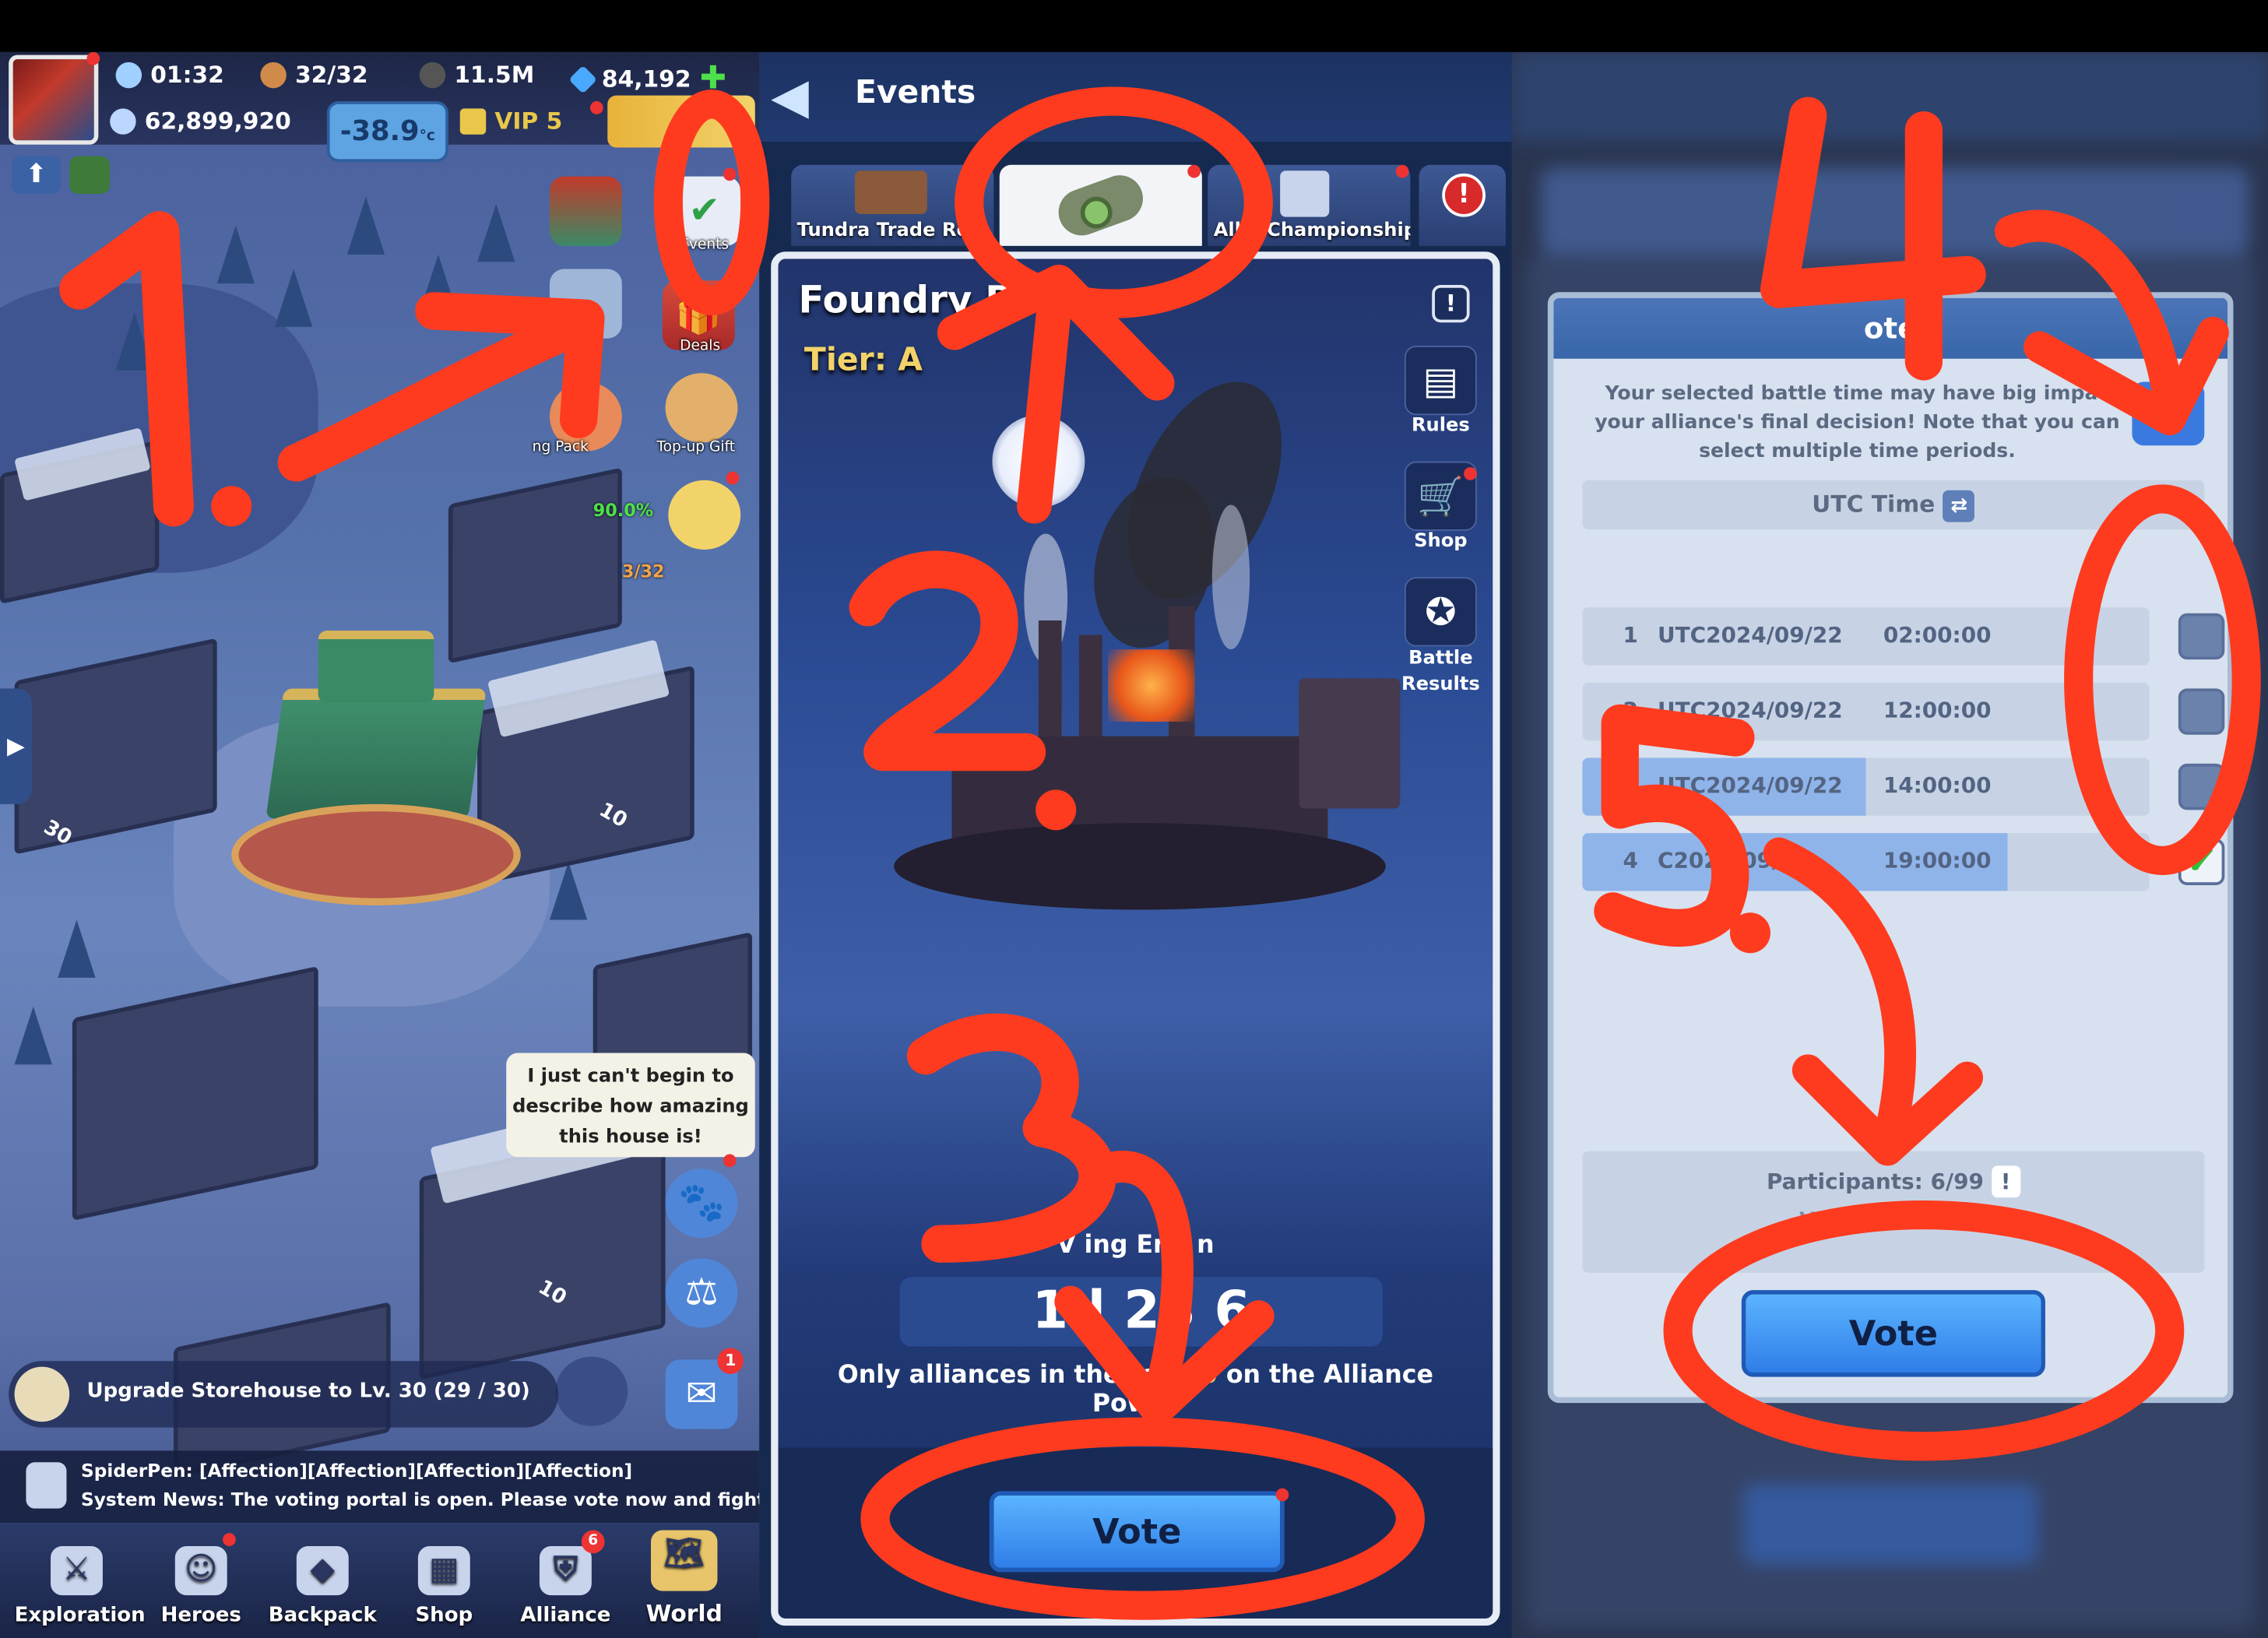  What do you see at coordinates (16, 746) in the screenshot?
I see `expand-panel-tab: ▶` at bounding box center [16, 746].